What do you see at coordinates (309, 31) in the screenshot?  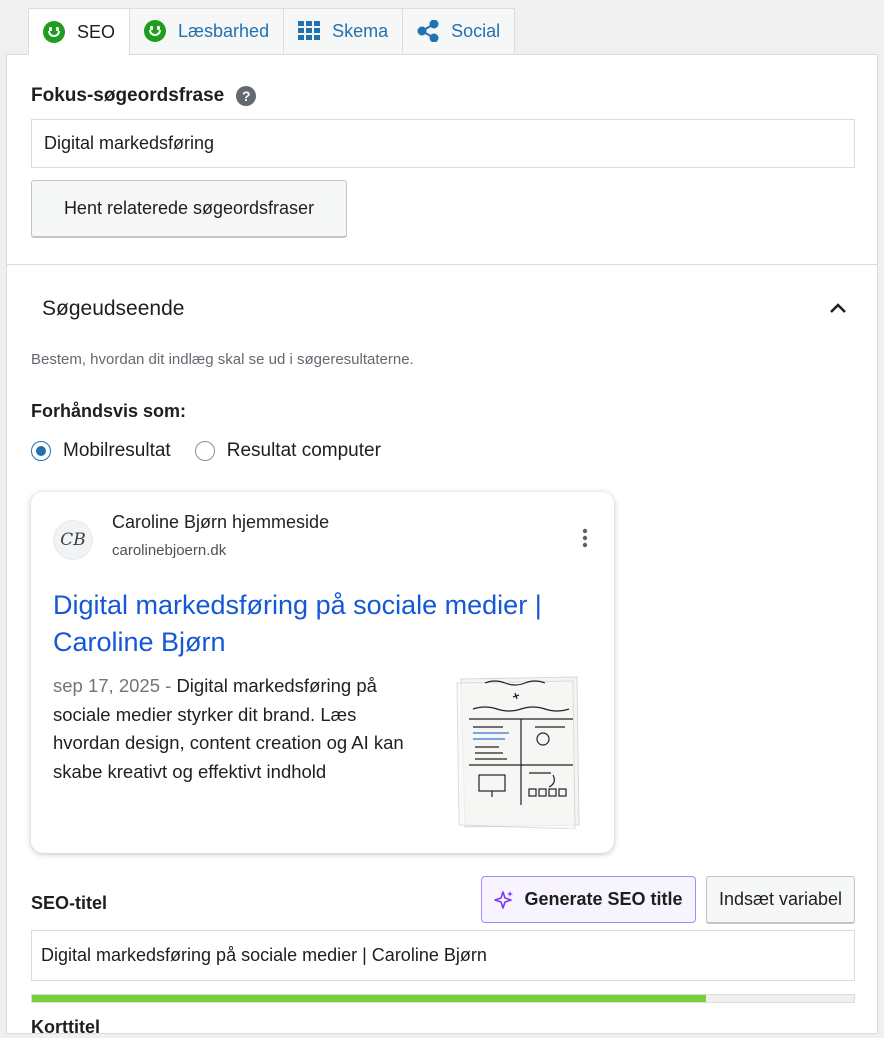 I see `grid-icon` at bounding box center [309, 31].